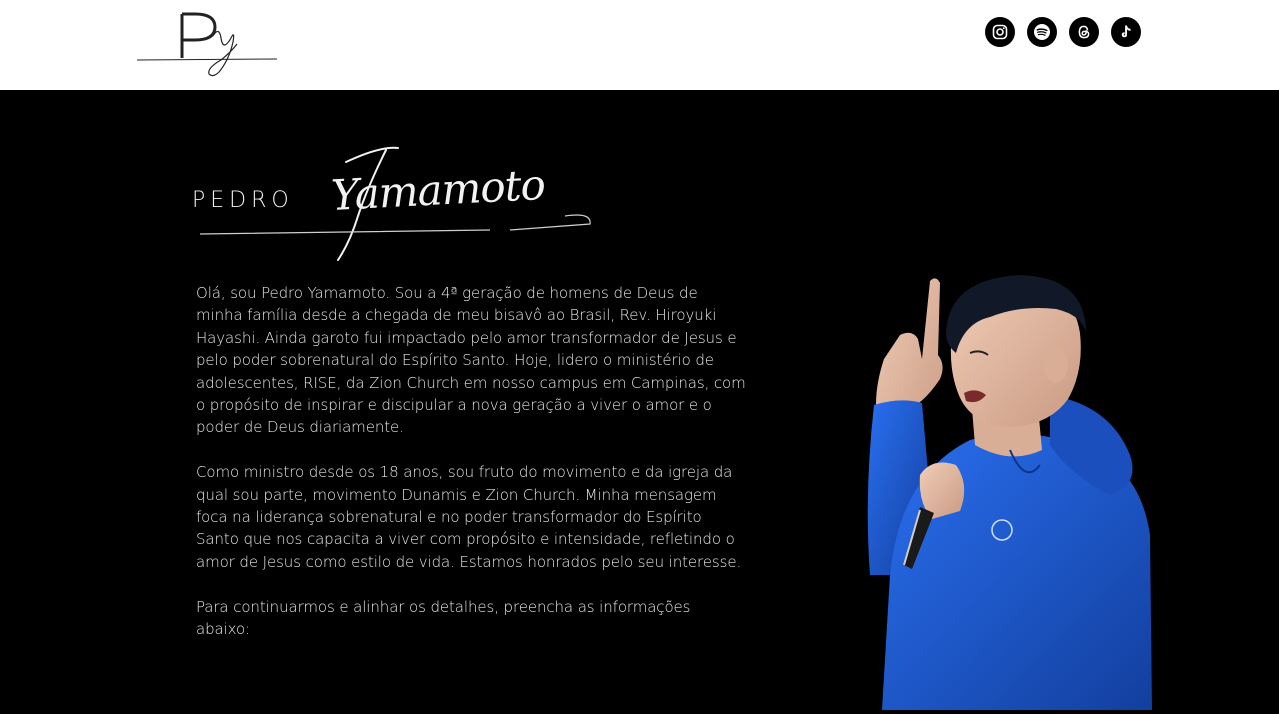  I want to click on spotify-button, so click(1042, 32).